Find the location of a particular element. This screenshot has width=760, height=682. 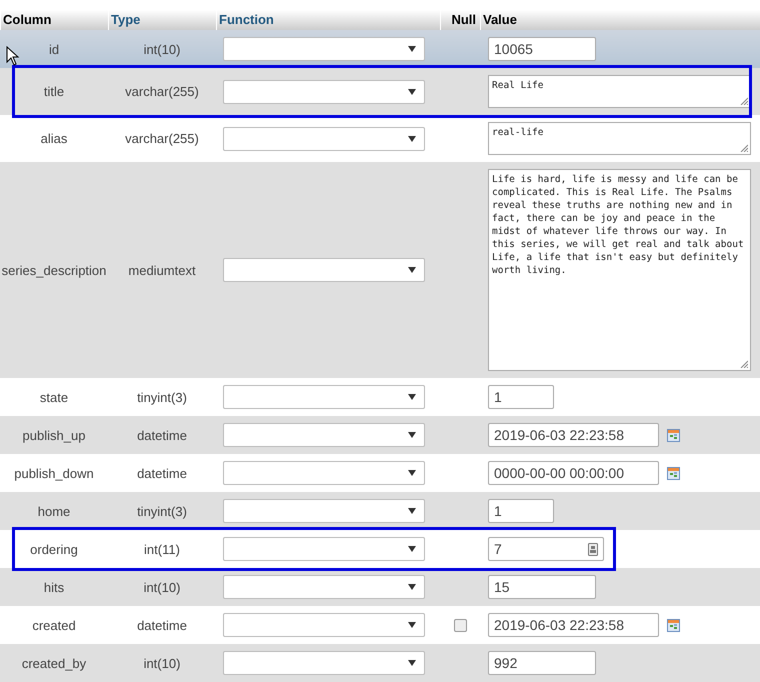

text-area: Real Life is located at coordinates (619, 91).